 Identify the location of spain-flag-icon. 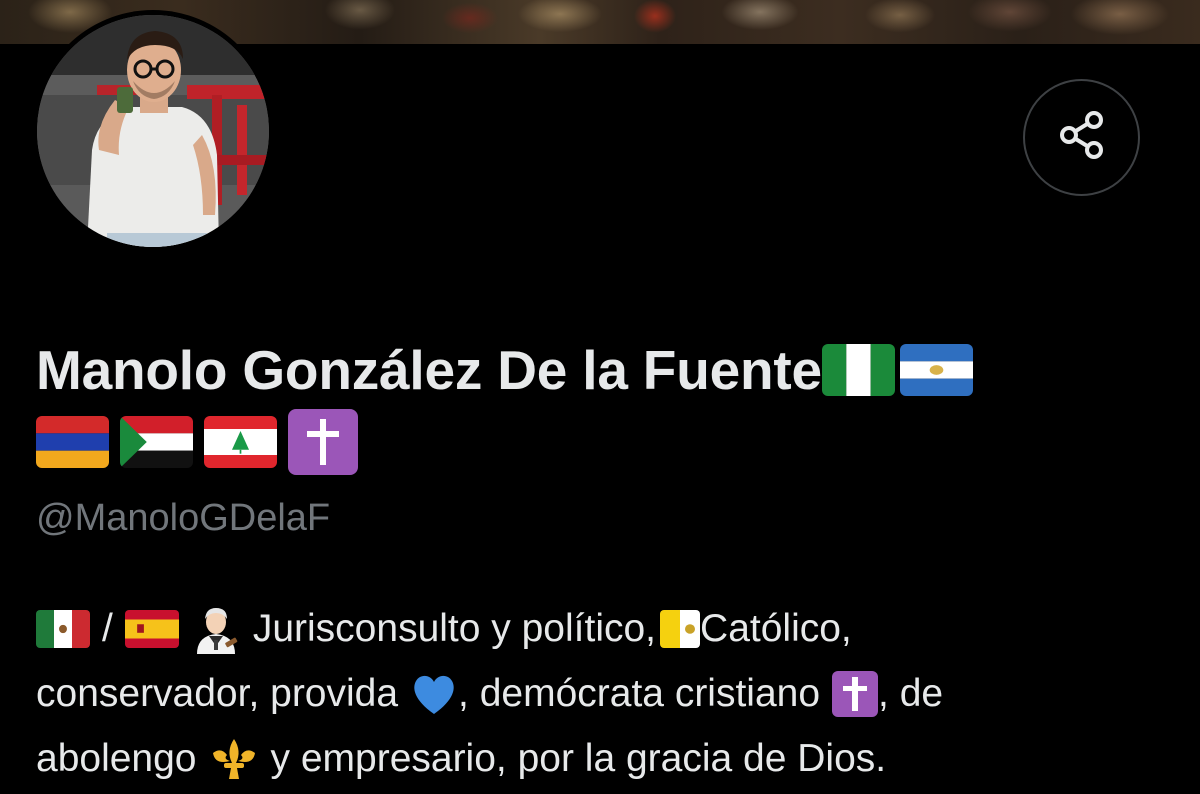
(151, 628).